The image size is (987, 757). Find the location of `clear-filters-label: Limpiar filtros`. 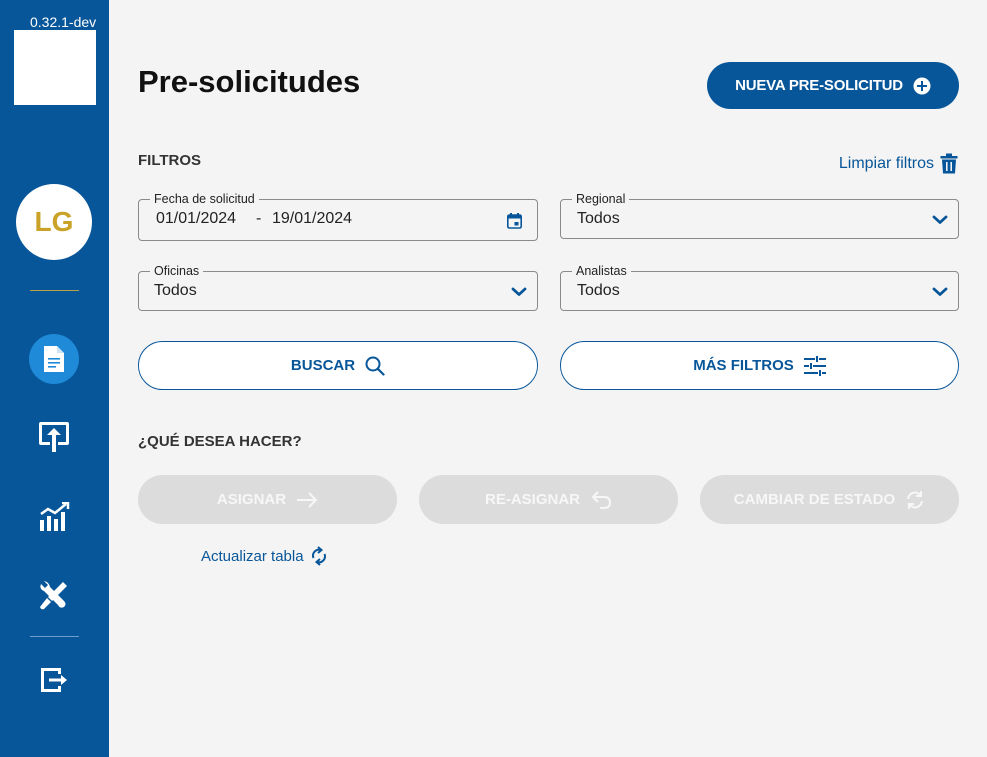

clear-filters-label: Limpiar filtros is located at coordinates (886, 163).